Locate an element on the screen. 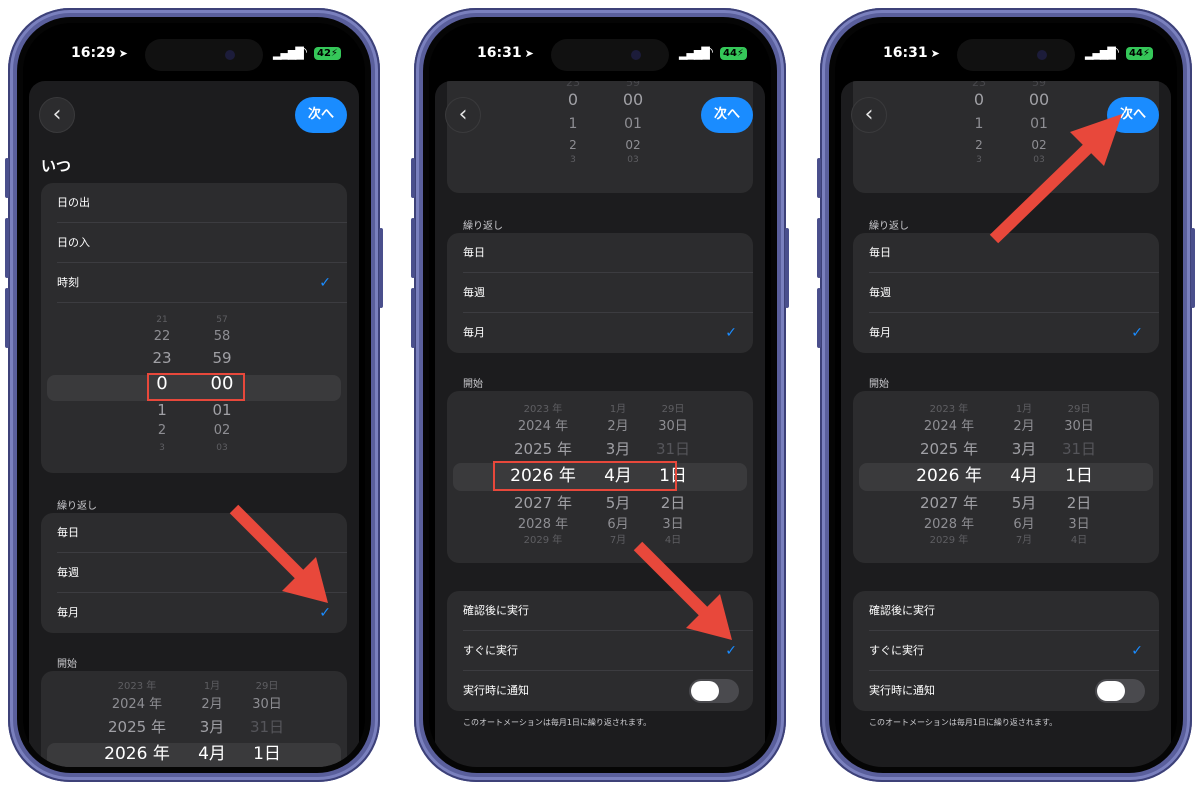 The height and width of the screenshot is (787, 1200). picker-value-selected: 2026 年 is located at coordinates (949, 476).